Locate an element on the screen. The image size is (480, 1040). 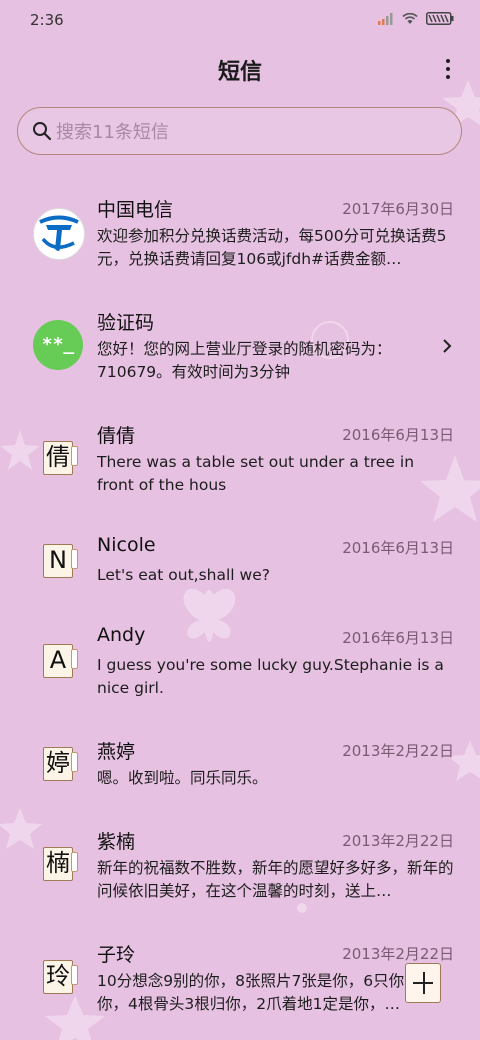
app-header: 短信 is located at coordinates (240, 70).